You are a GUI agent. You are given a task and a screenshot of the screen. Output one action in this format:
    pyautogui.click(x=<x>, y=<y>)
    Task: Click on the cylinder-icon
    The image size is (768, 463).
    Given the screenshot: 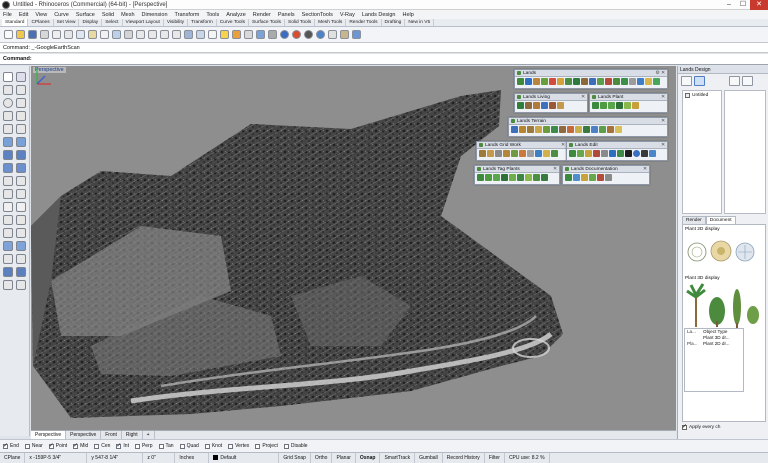 What is the action you would take?
    pyautogui.click(x=8, y=168)
    